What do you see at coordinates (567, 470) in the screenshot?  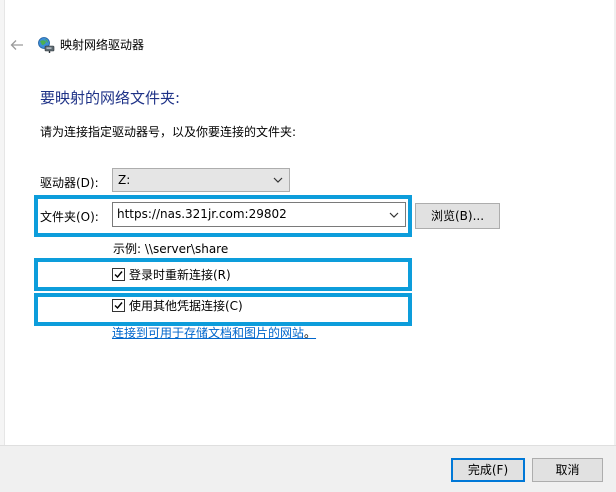 I see `cancel-button: 取消` at bounding box center [567, 470].